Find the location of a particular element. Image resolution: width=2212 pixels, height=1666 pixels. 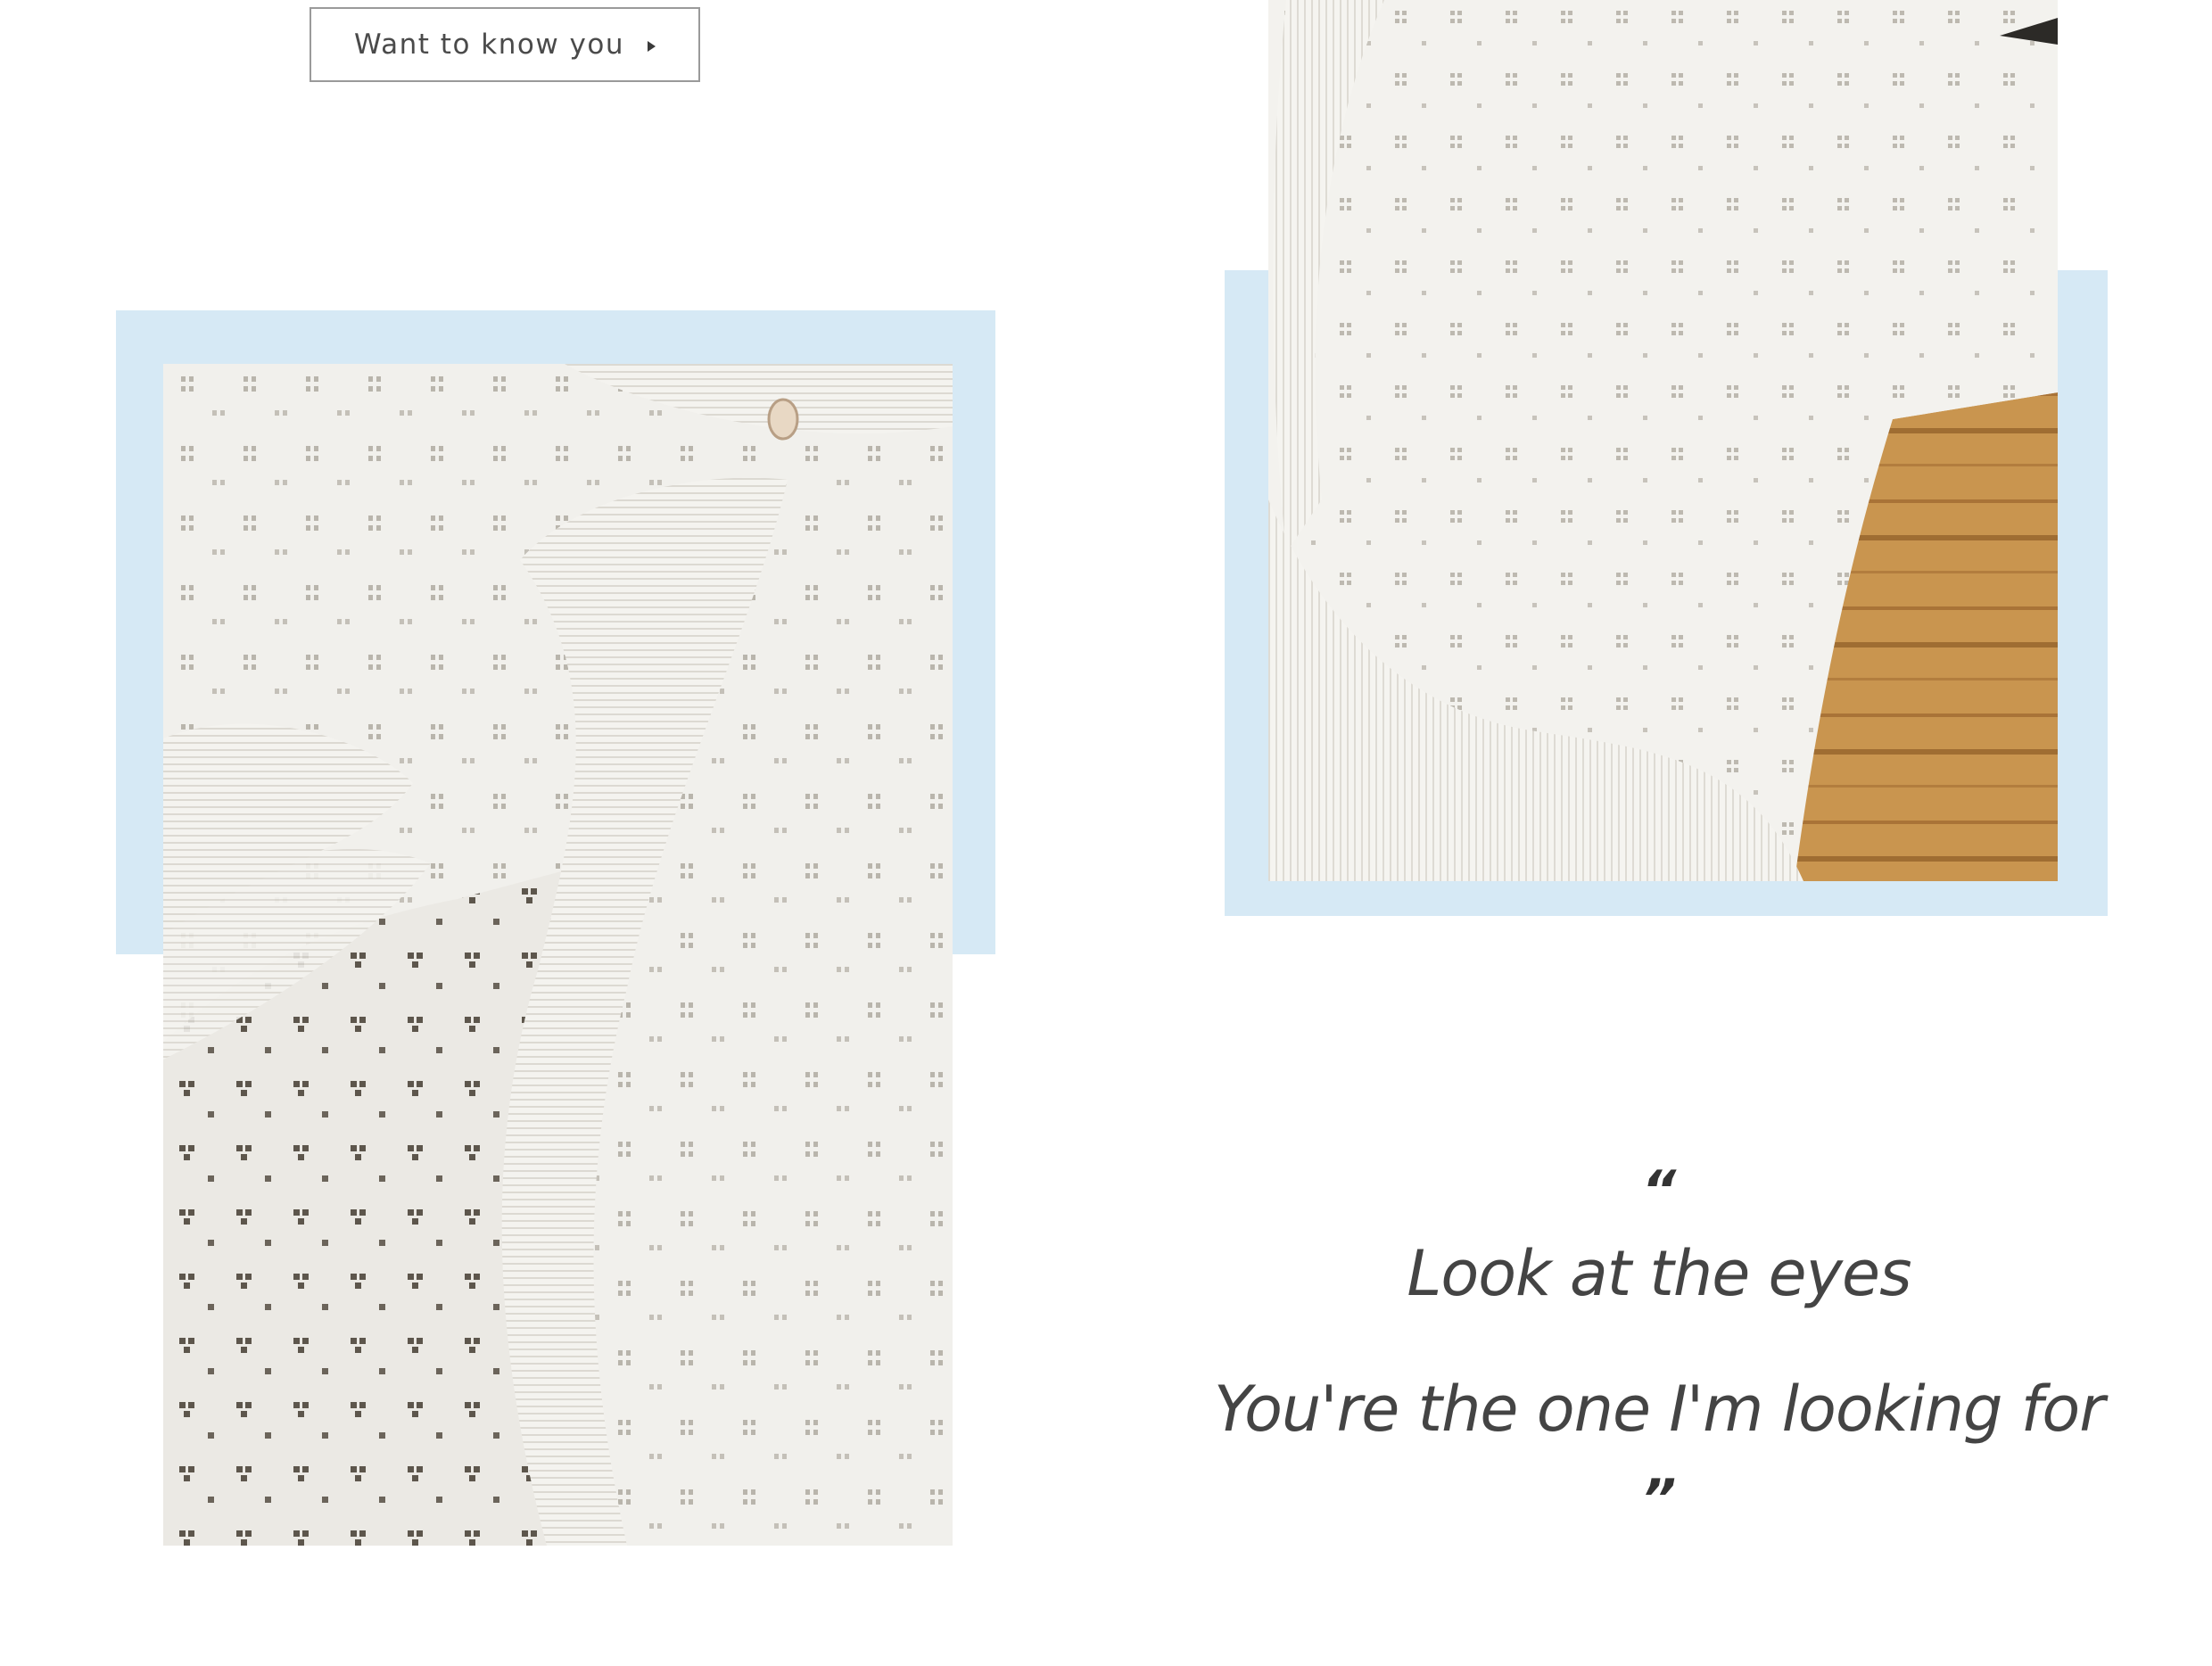

triangle-right-icon is located at coordinates (652, 46).